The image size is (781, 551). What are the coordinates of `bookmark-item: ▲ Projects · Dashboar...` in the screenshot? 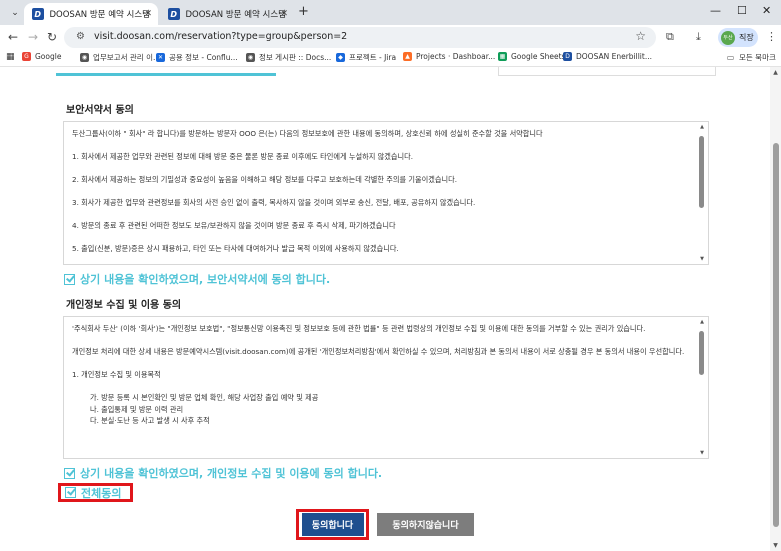 It's located at (449, 56).